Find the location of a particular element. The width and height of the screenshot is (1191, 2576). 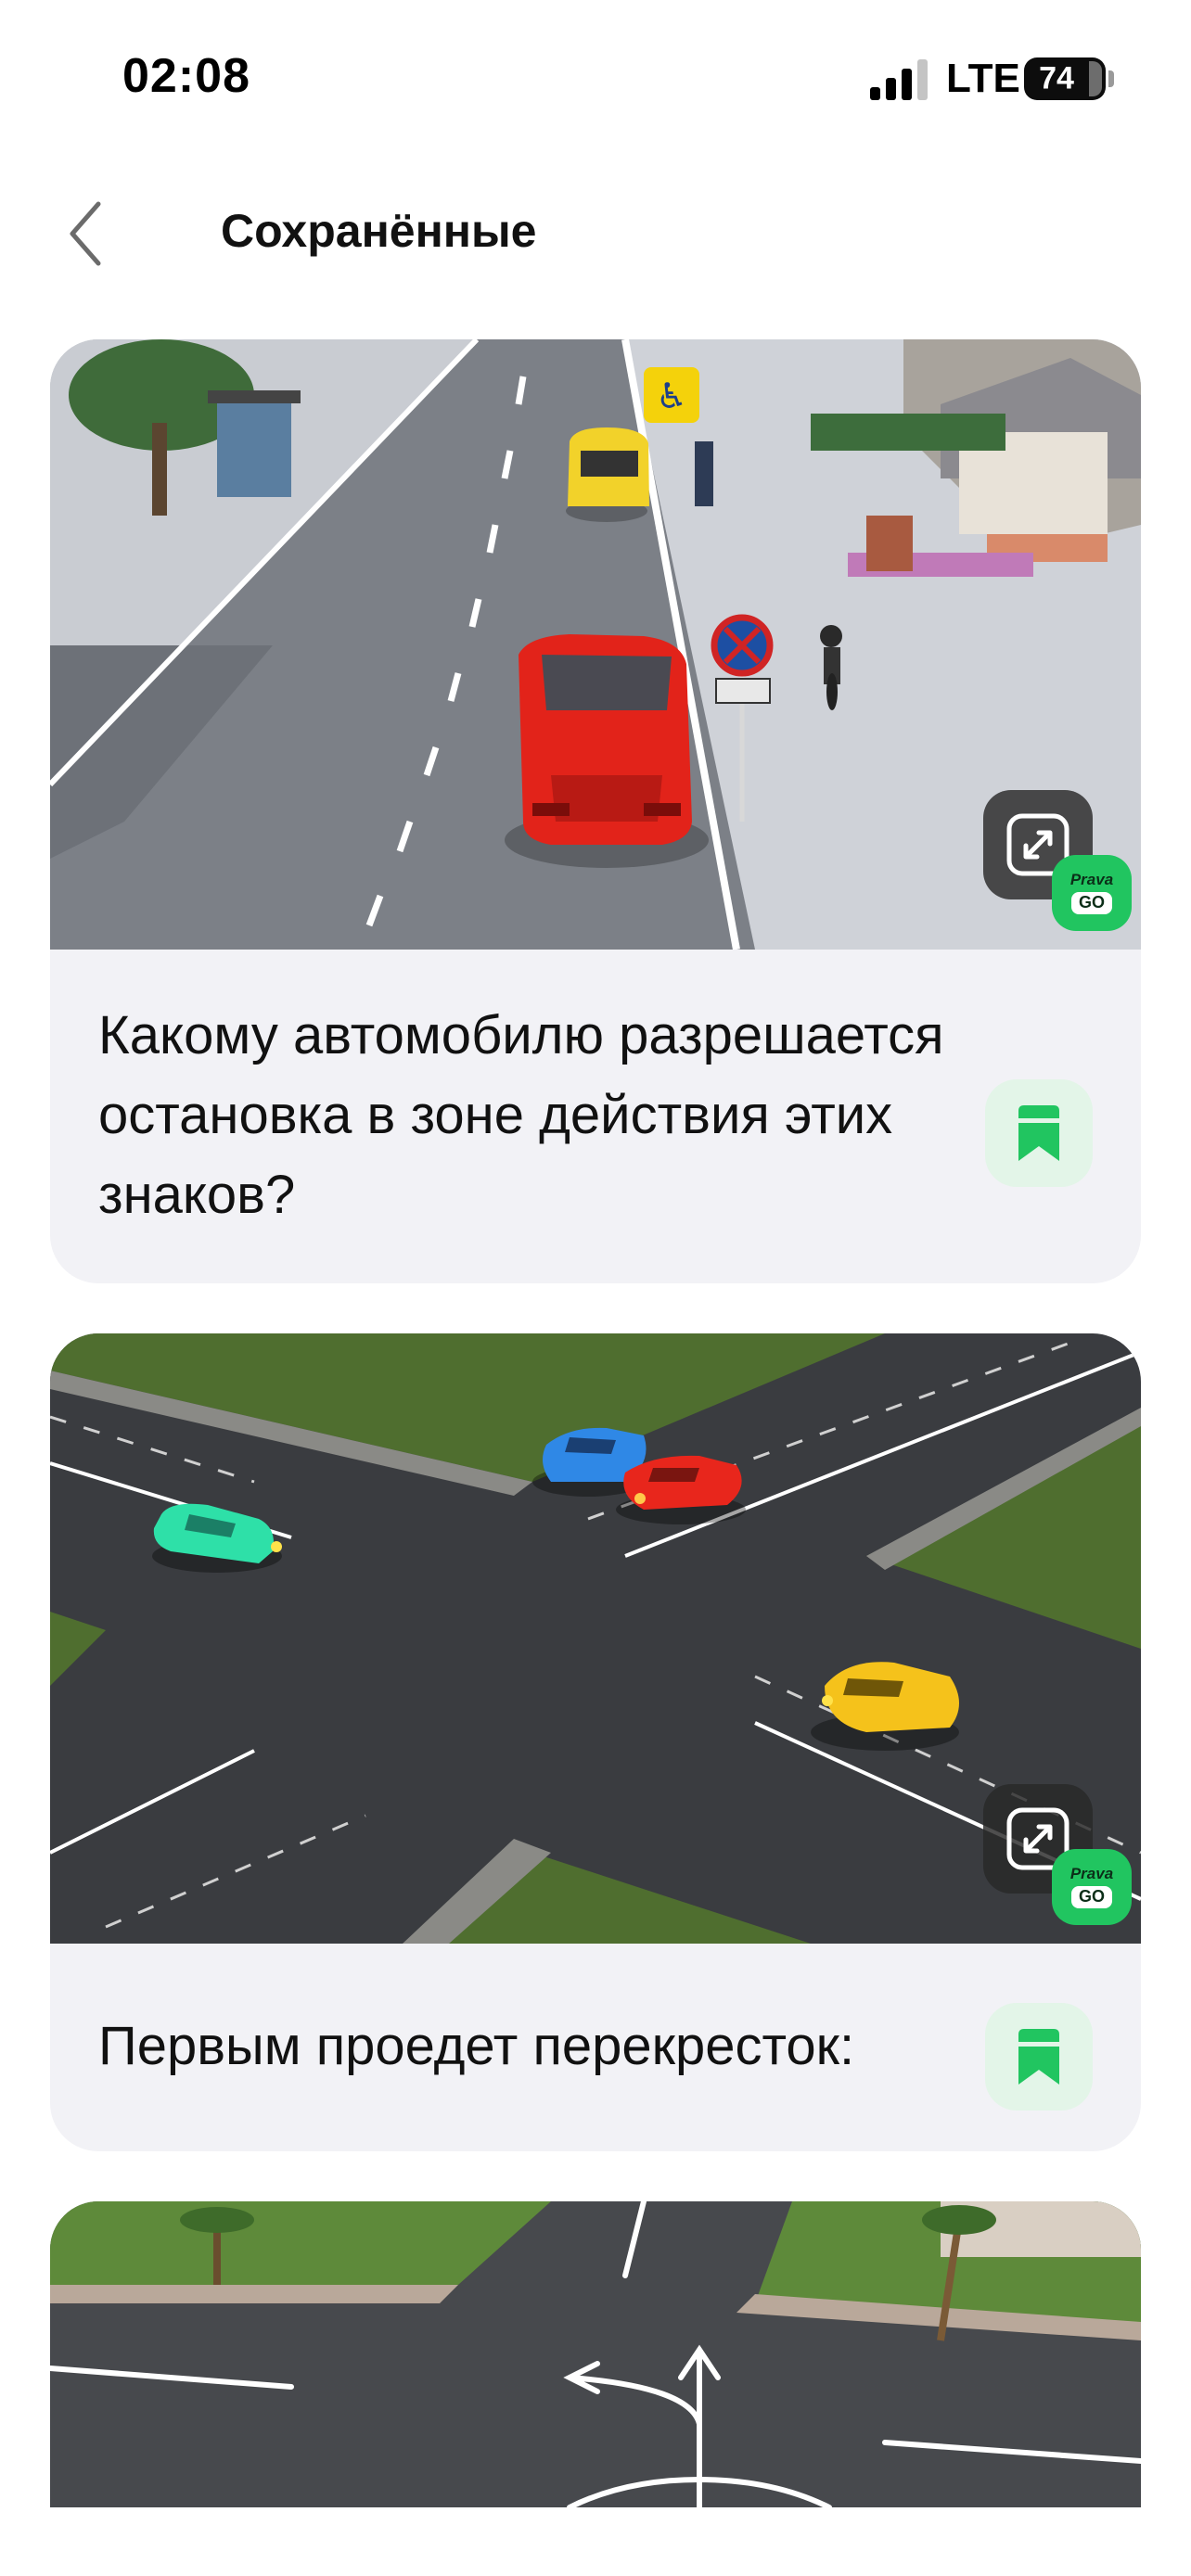

card-body: Первым проедет перекресток: is located at coordinates (595, 2048).